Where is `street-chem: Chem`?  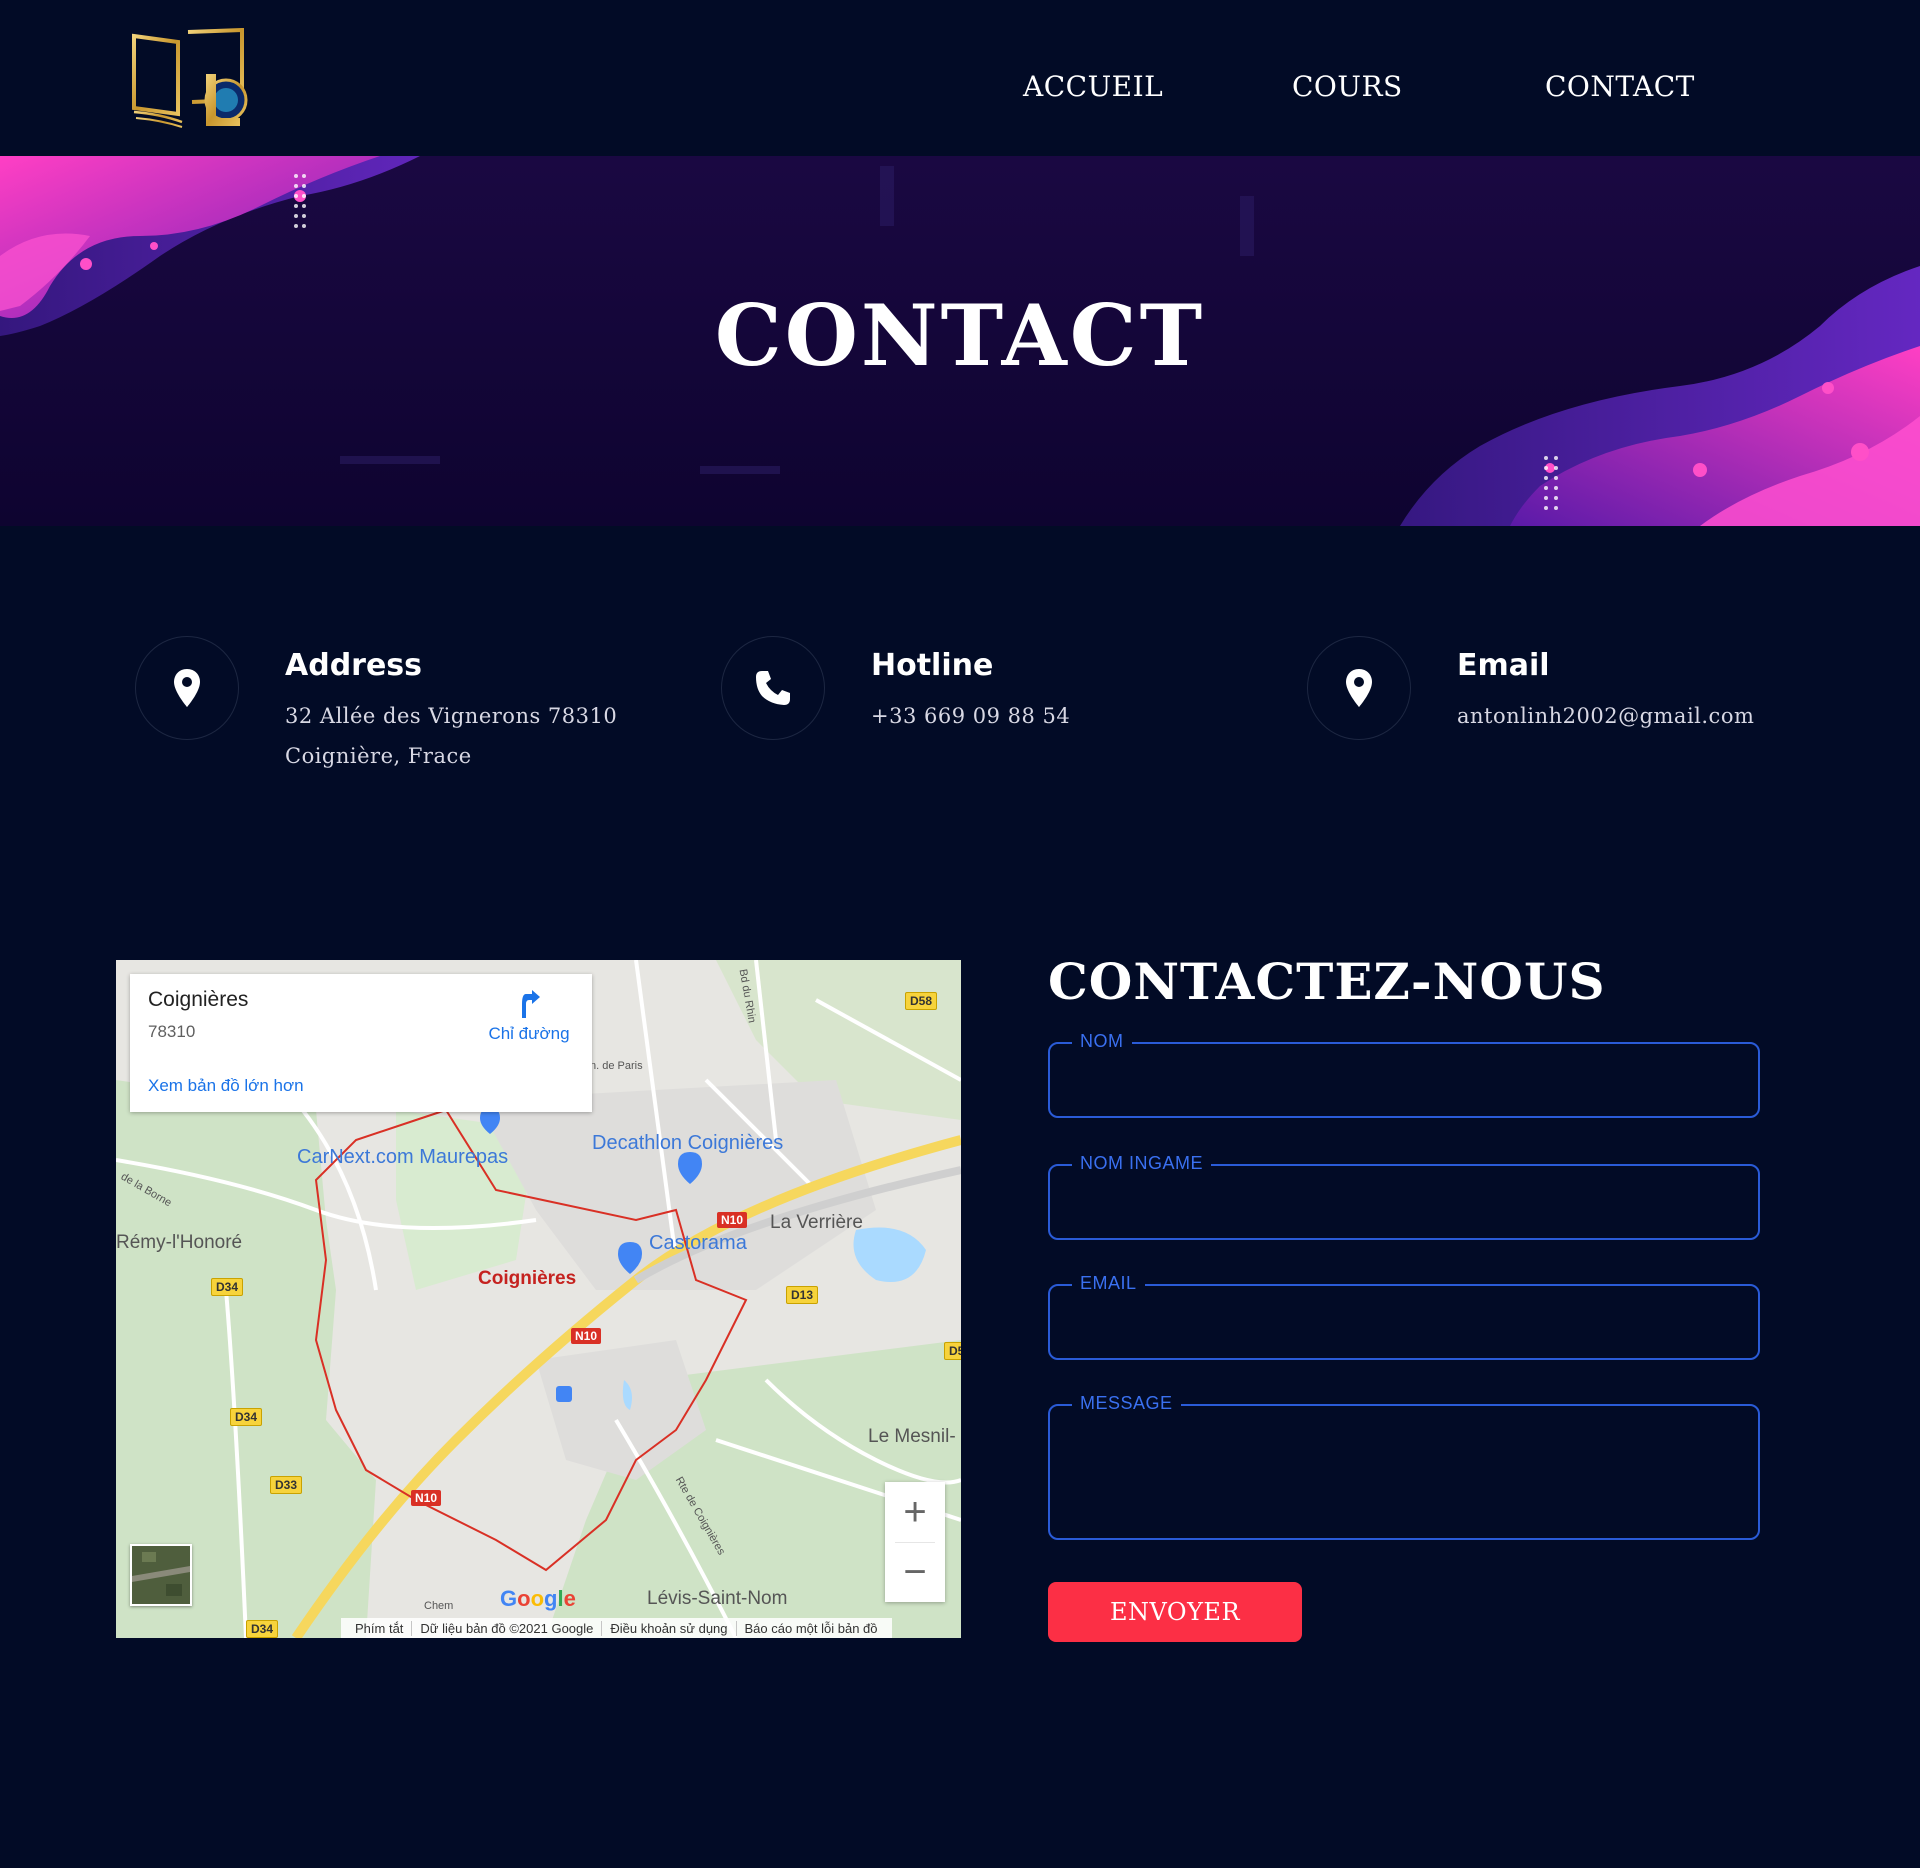
street-chem: Chem is located at coordinates (439, 1606).